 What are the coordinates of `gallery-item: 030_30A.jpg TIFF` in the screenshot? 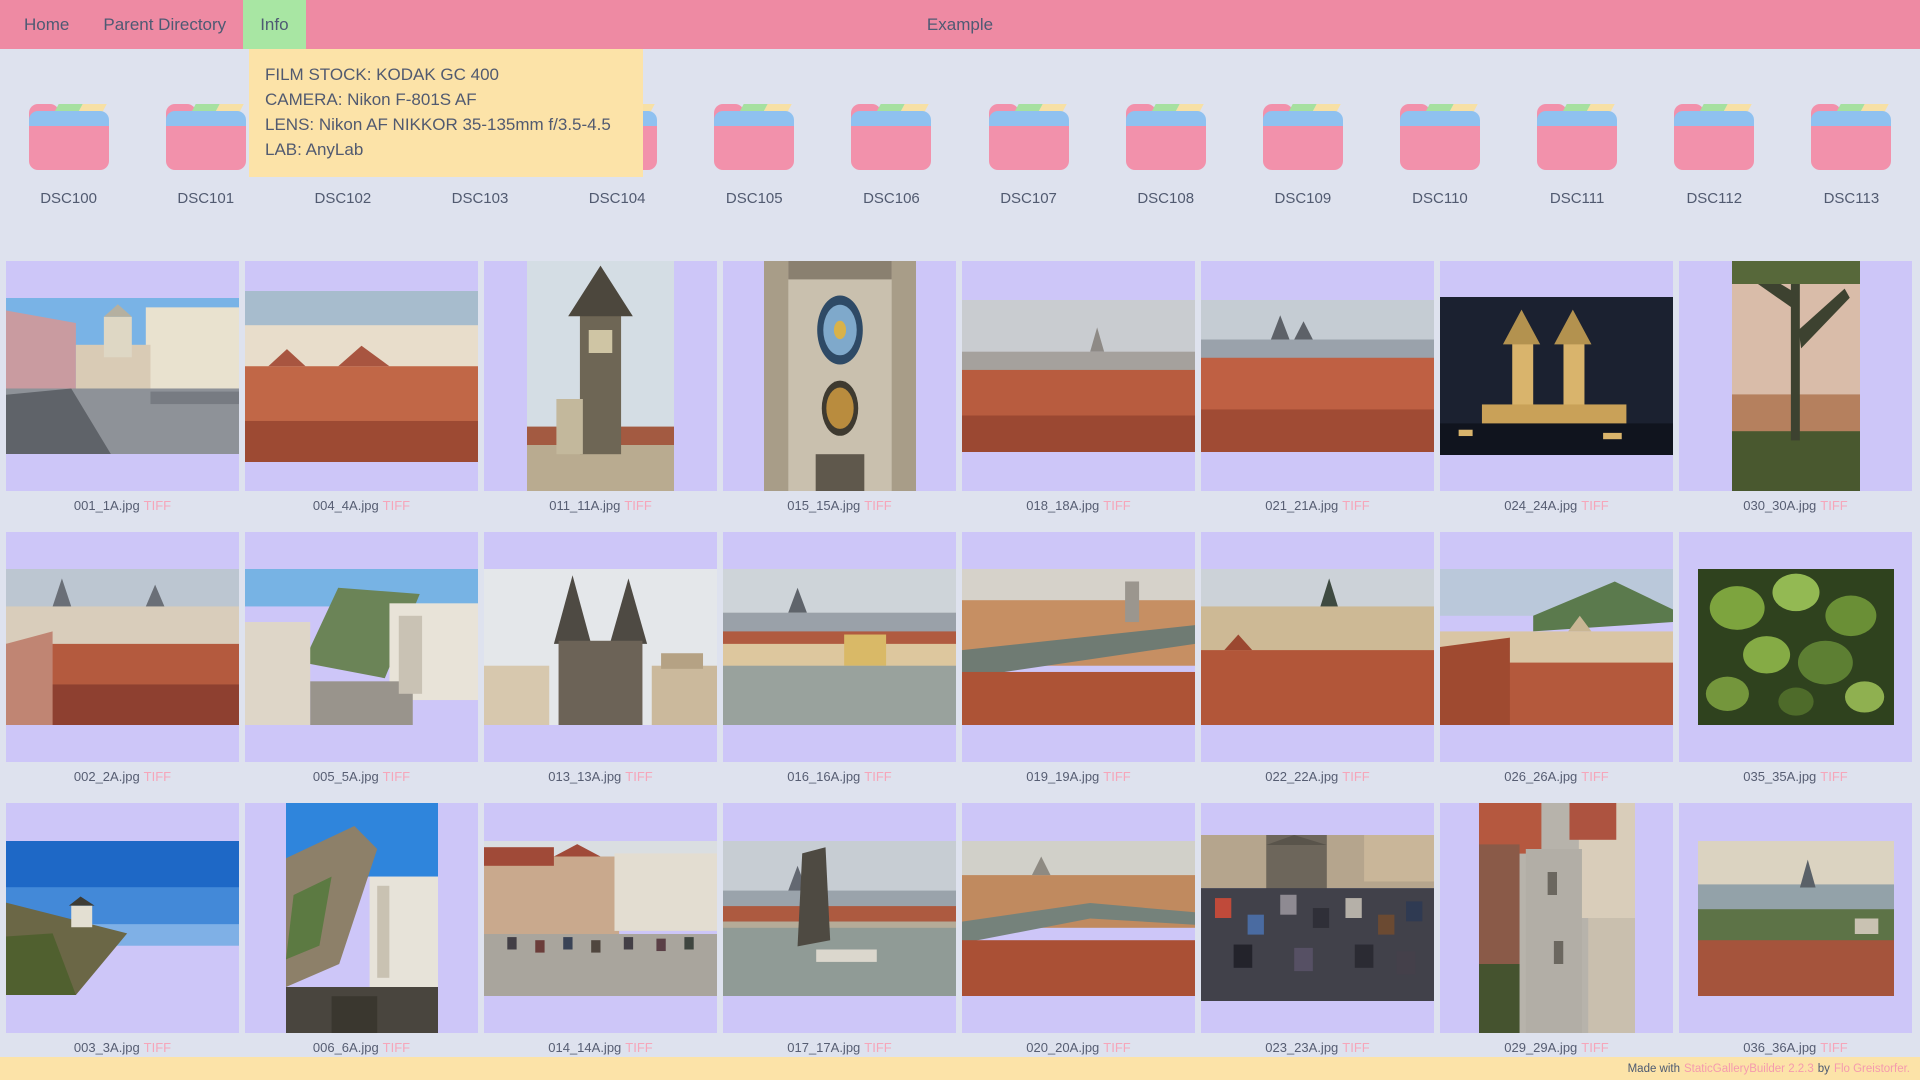 It's located at (1795, 388).